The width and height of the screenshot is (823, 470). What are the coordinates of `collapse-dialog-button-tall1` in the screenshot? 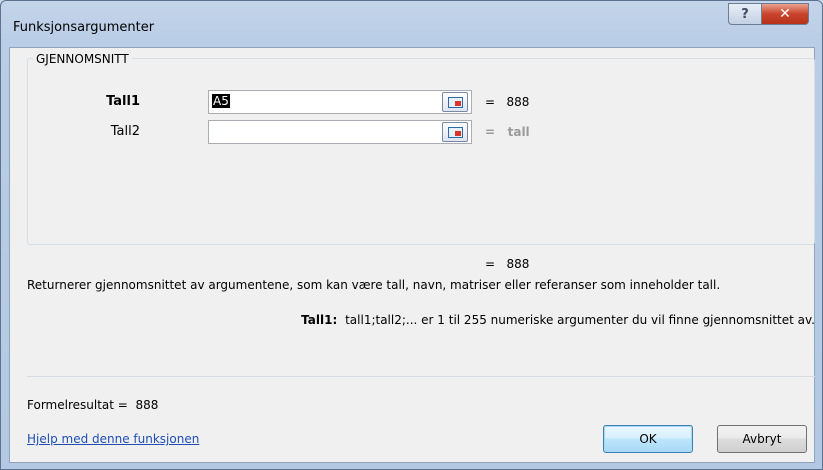 It's located at (455, 102).